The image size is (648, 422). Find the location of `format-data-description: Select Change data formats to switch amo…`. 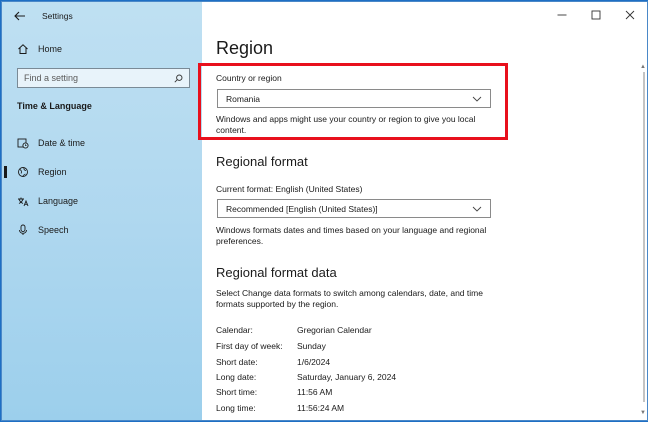

format-data-description: Select Change data formats to switch amo… is located at coordinates (349, 298).